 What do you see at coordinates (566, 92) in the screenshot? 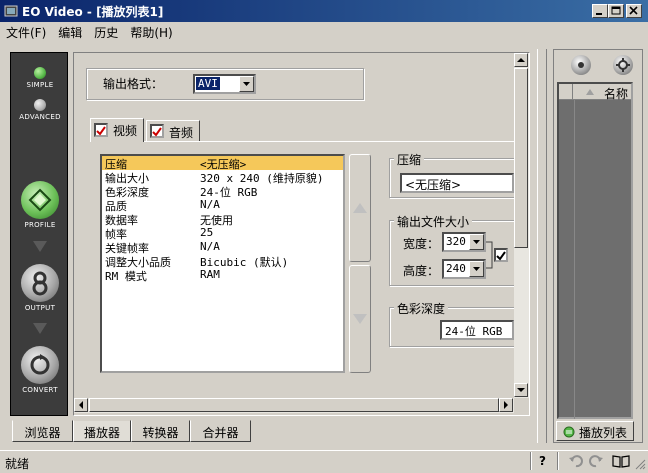
I see `playlist-header-check` at bounding box center [566, 92].